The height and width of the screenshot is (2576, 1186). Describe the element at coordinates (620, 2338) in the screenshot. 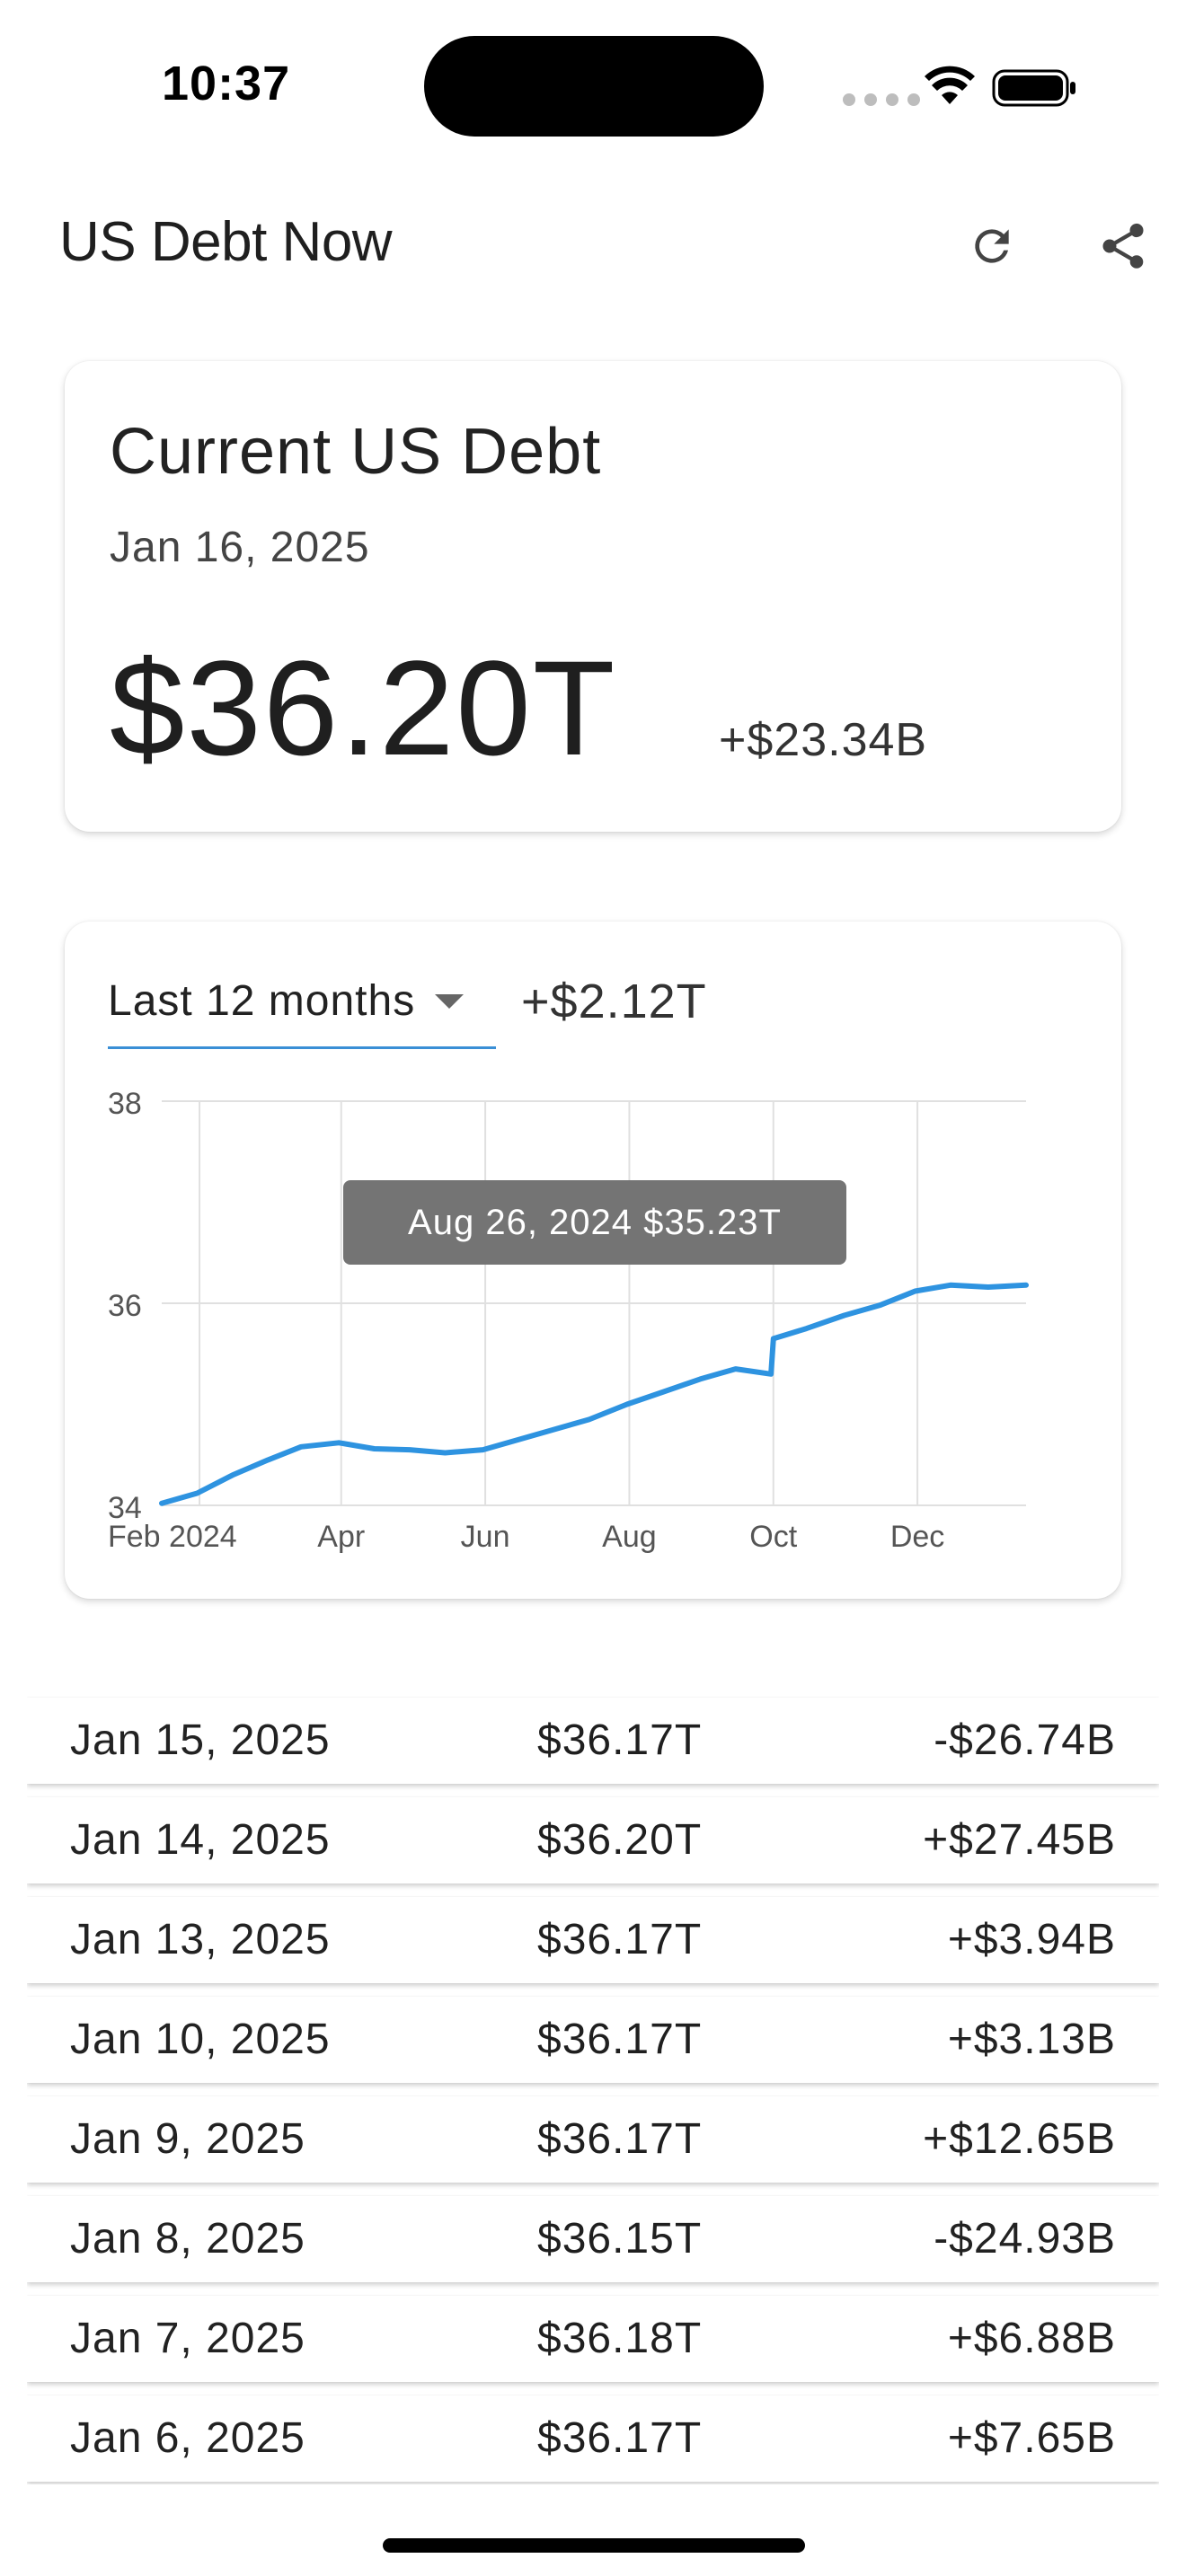

I see `history-value: $36.18T` at that location.